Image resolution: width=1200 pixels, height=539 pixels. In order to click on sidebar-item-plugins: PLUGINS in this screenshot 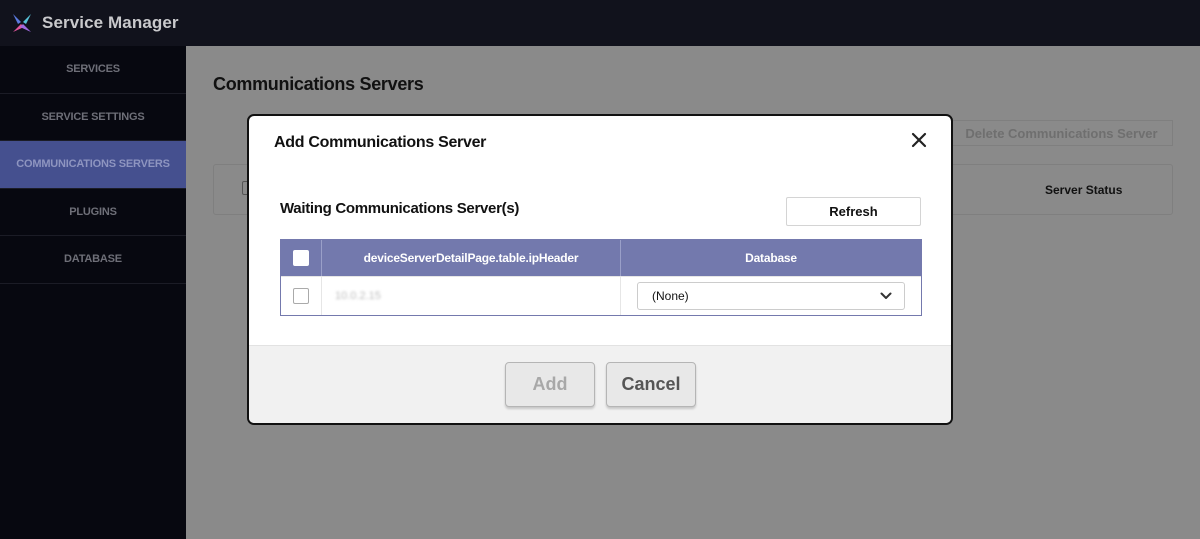, I will do `click(93, 212)`.